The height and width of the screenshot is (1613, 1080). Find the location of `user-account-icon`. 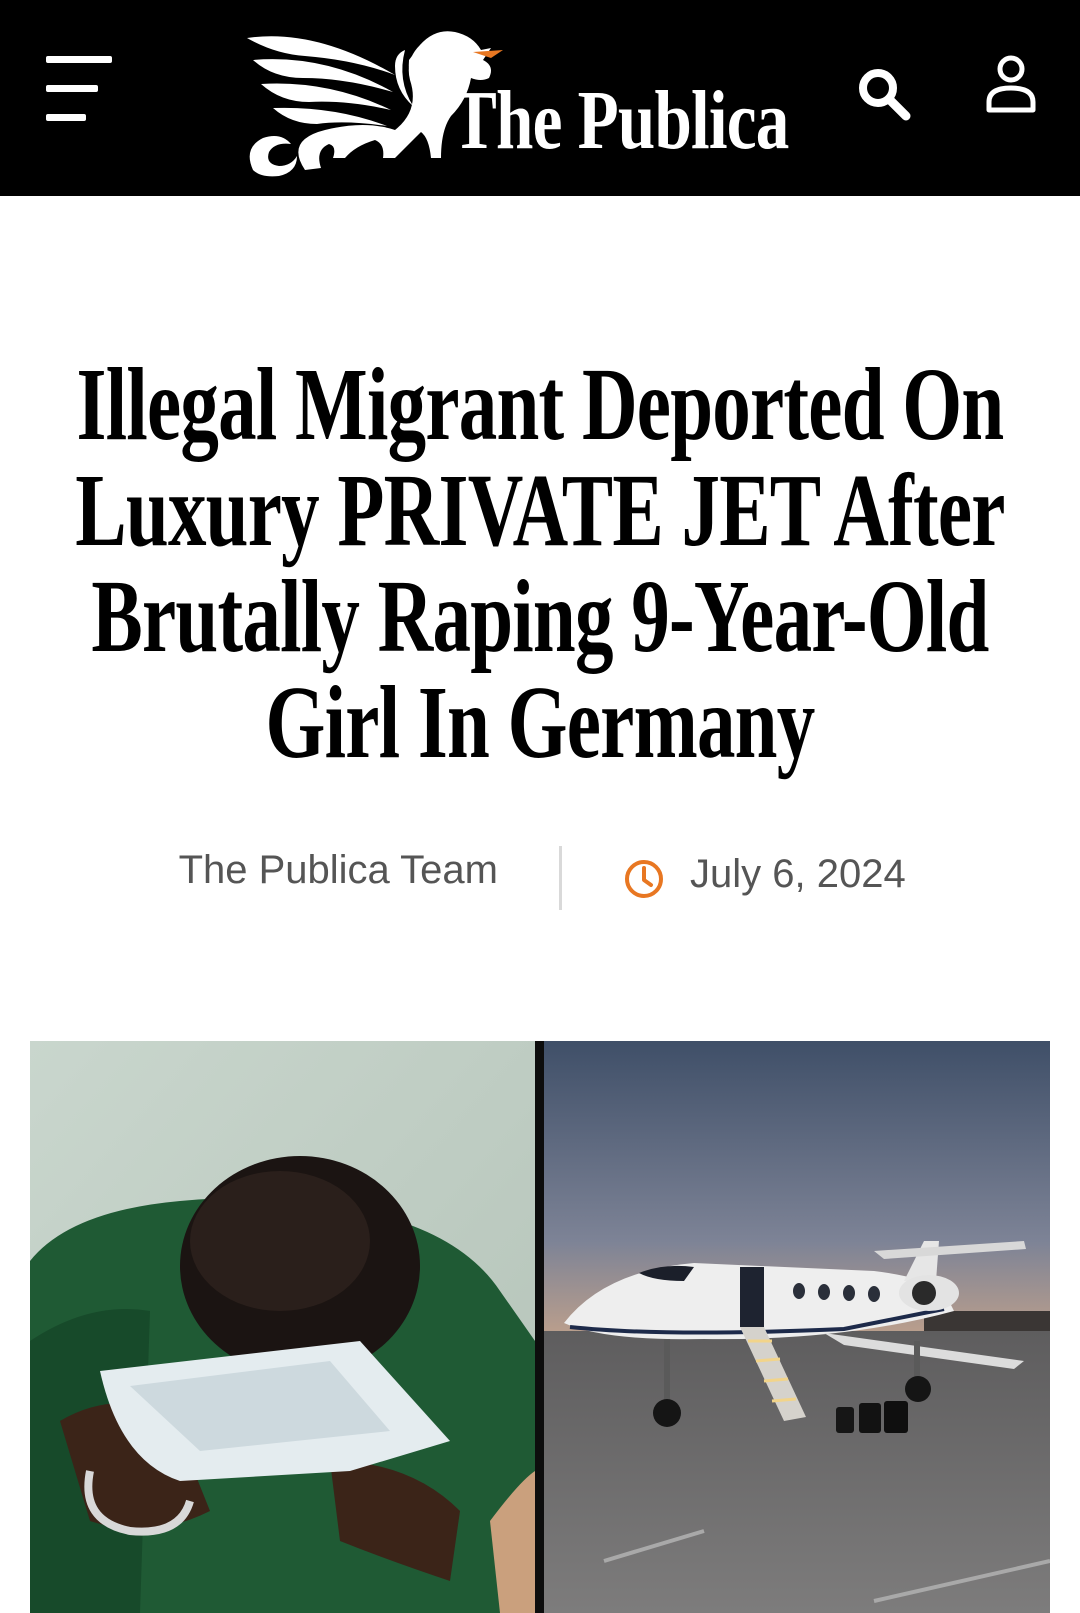

user-account-icon is located at coordinates (1011, 84).